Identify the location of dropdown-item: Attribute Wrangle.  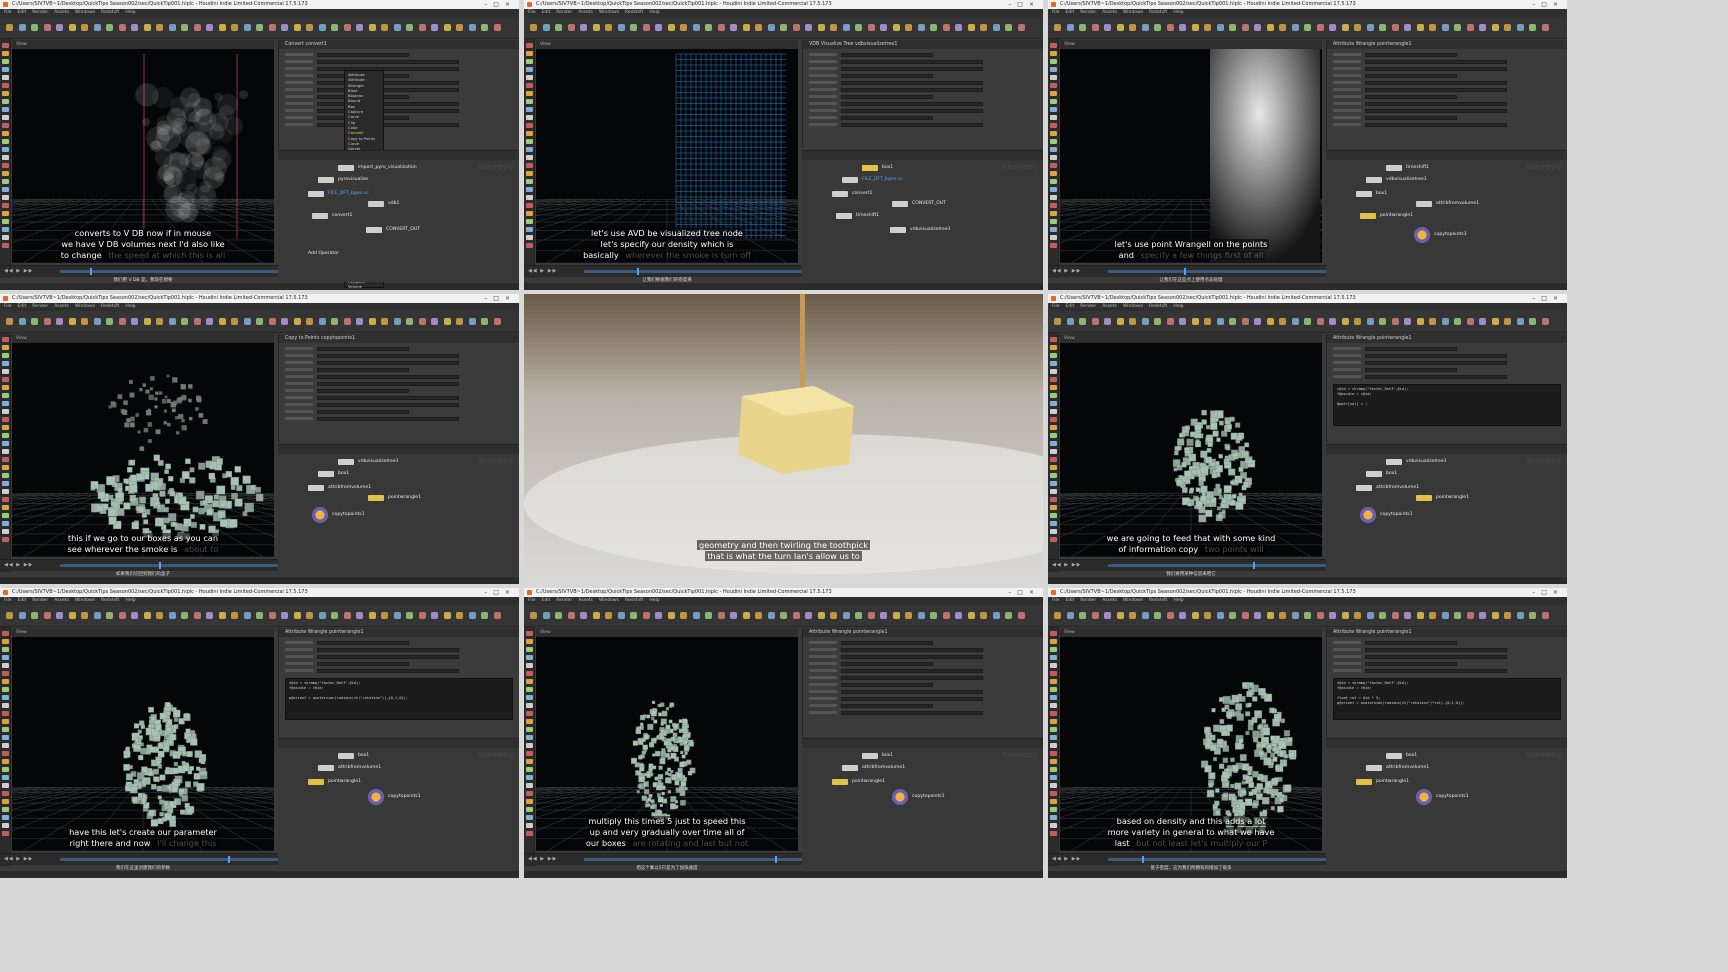
(364, 82).